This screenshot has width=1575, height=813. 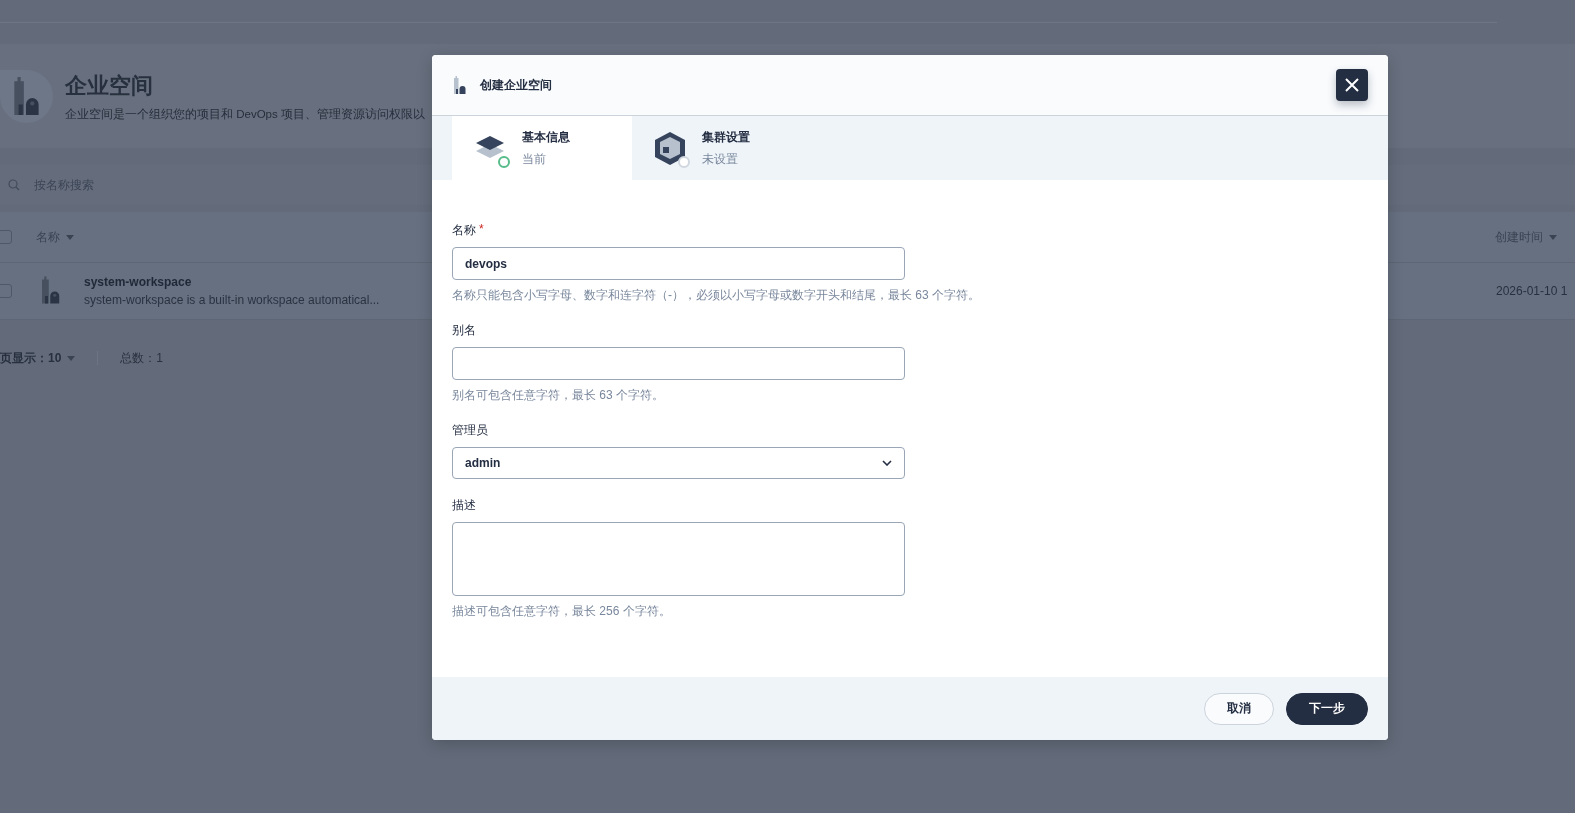 I want to click on field-label: 描述, so click(x=464, y=505).